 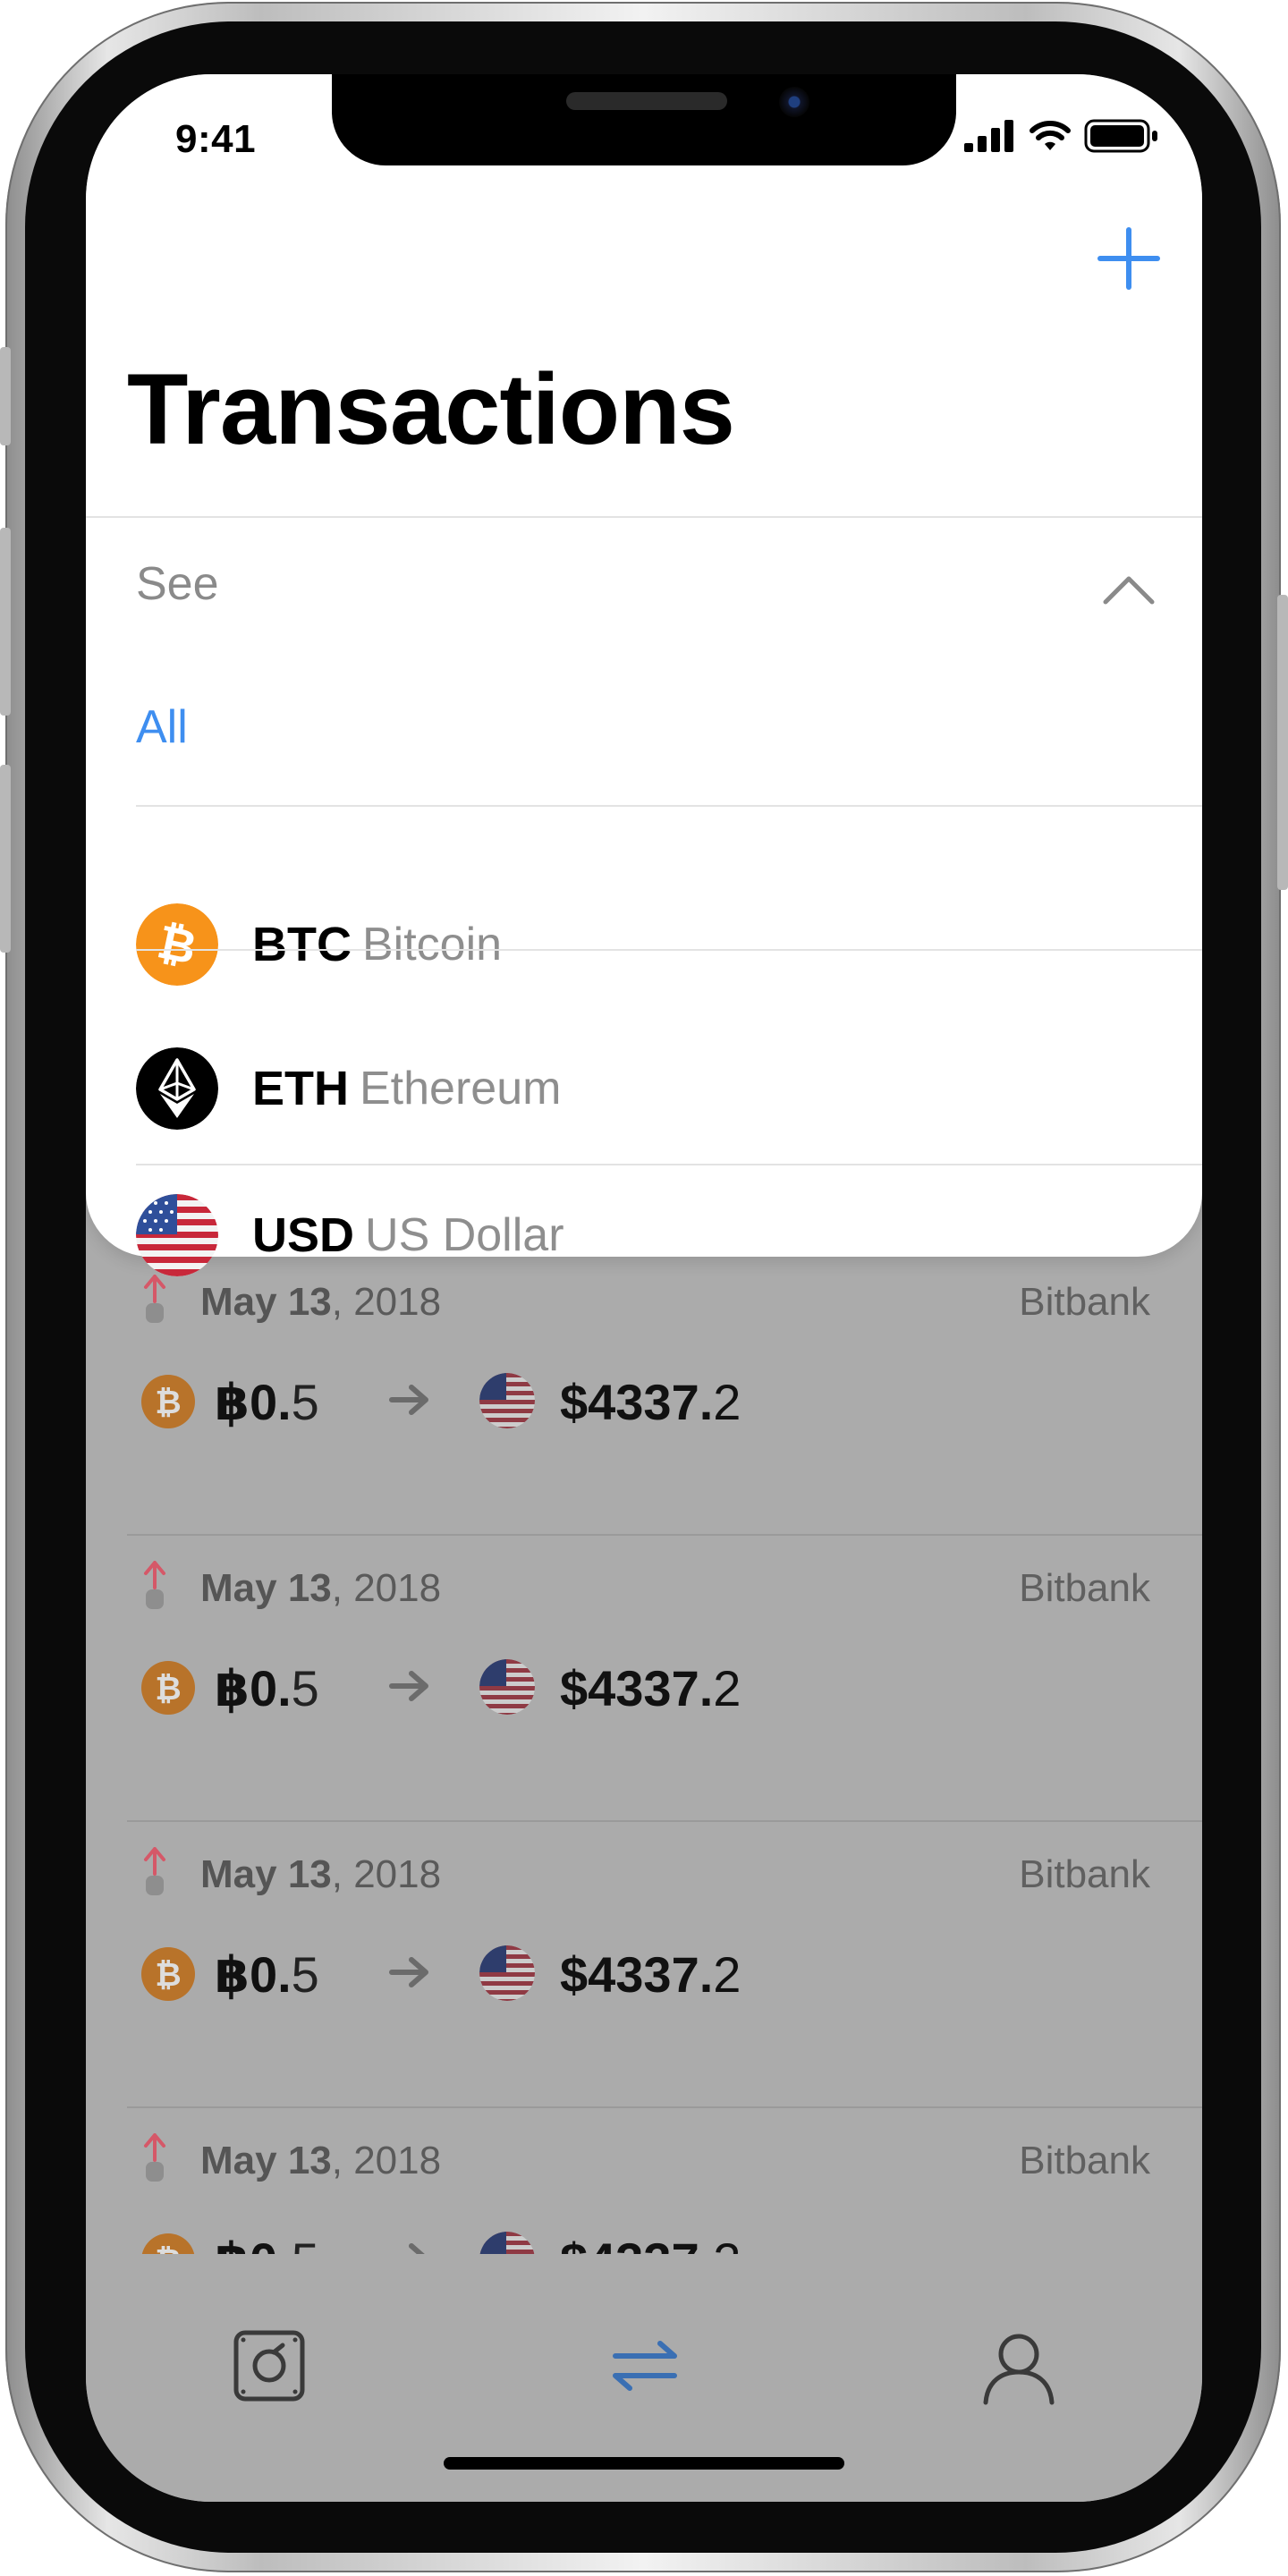 I want to click on wallet-icon, so click(x=269, y=2366).